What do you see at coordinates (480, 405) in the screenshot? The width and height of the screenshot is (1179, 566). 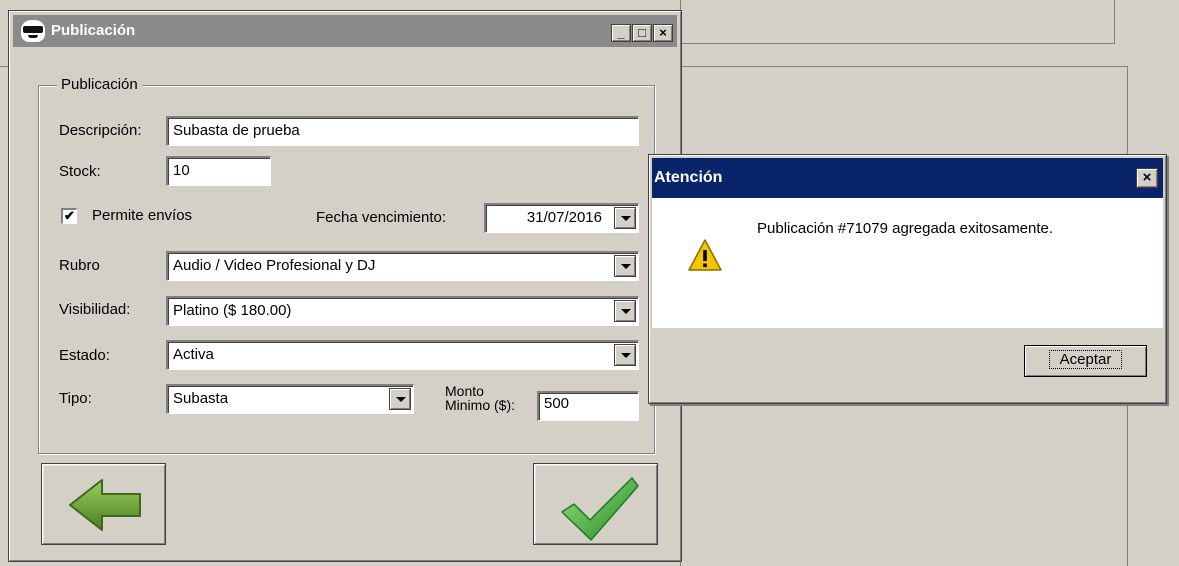 I see `monto-label-line2: Minimo ($):` at bounding box center [480, 405].